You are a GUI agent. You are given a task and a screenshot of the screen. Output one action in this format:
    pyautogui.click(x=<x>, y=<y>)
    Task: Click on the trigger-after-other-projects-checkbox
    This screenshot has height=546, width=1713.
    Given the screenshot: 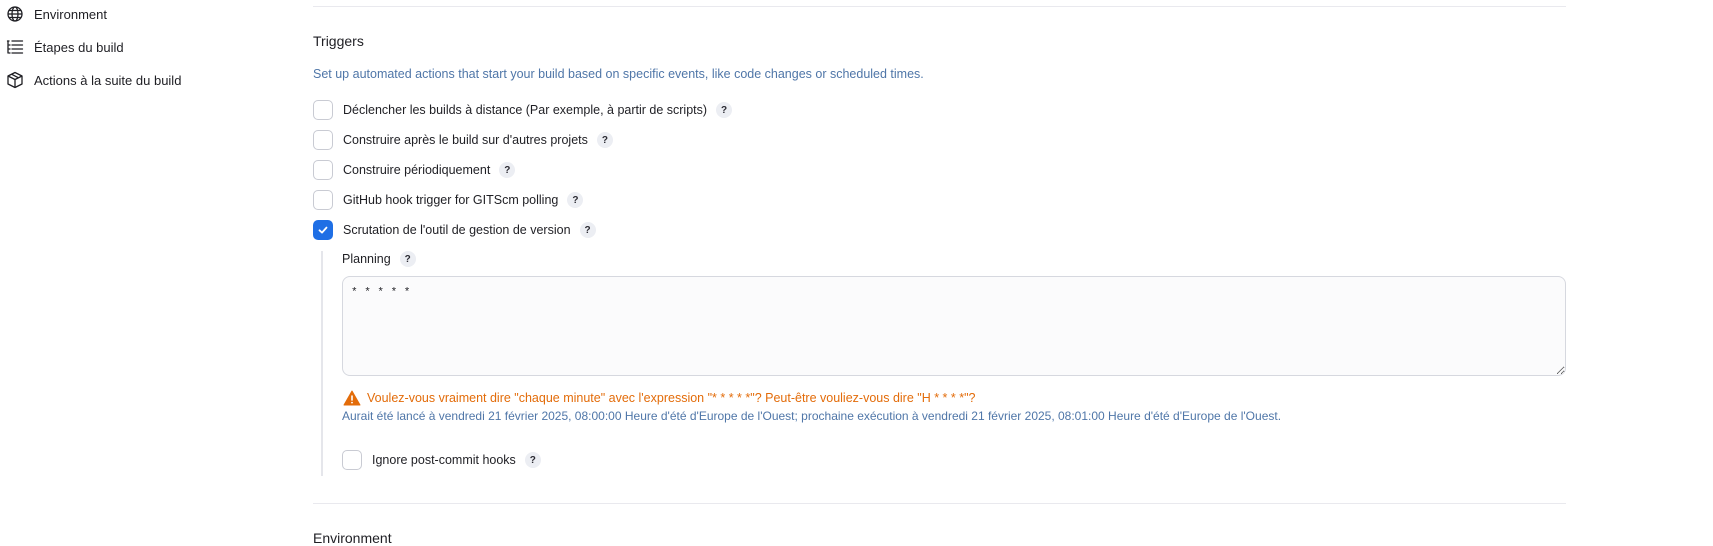 What is the action you would take?
    pyautogui.click(x=323, y=140)
    